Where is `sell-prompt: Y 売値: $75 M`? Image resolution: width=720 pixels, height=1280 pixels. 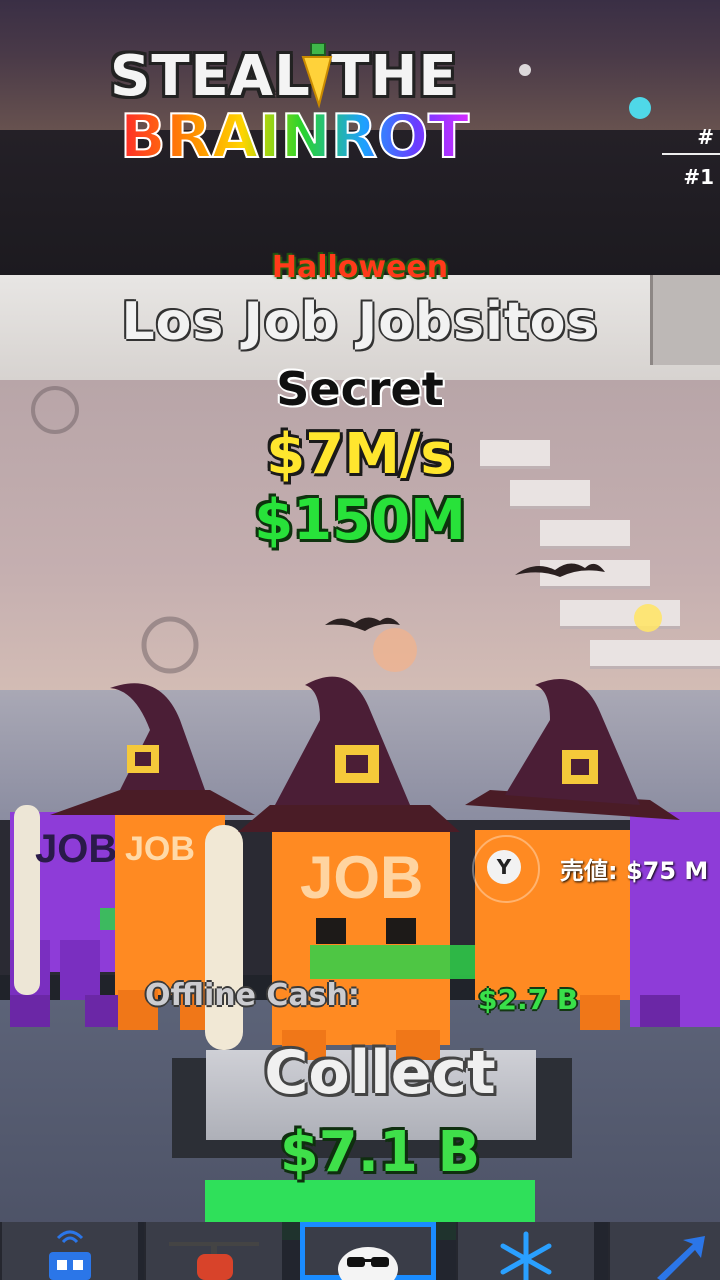 sell-prompt: Y 売値: $75 M is located at coordinates (592, 869).